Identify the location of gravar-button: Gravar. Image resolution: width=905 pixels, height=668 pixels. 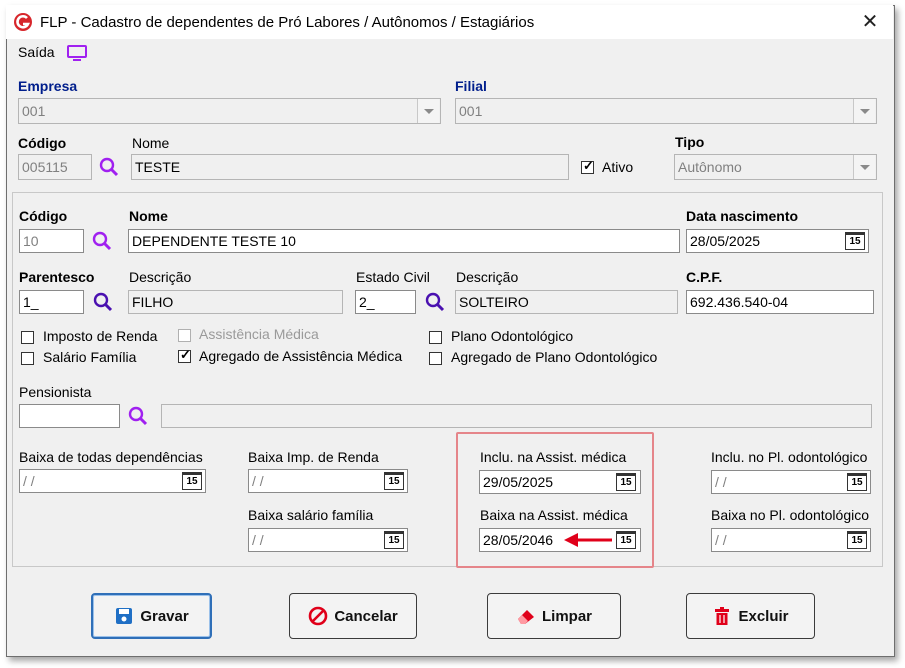
(151, 616).